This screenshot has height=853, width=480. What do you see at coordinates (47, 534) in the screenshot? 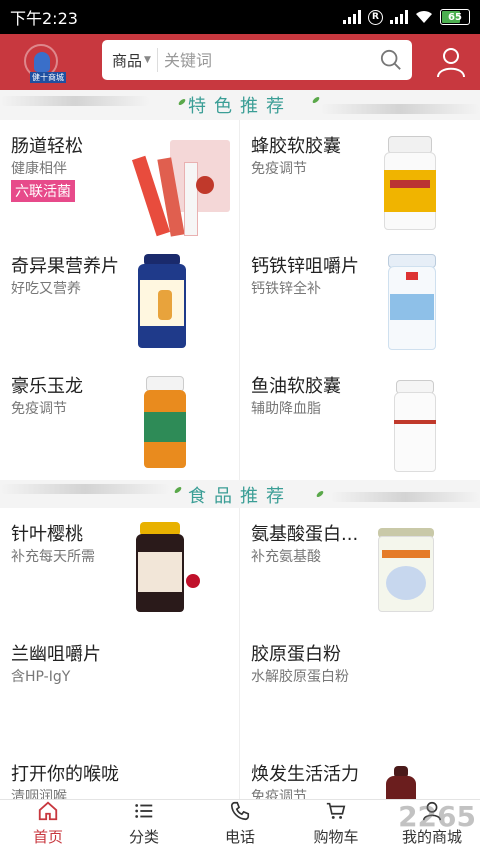
I see `product-name: 针叶樱桃` at bounding box center [47, 534].